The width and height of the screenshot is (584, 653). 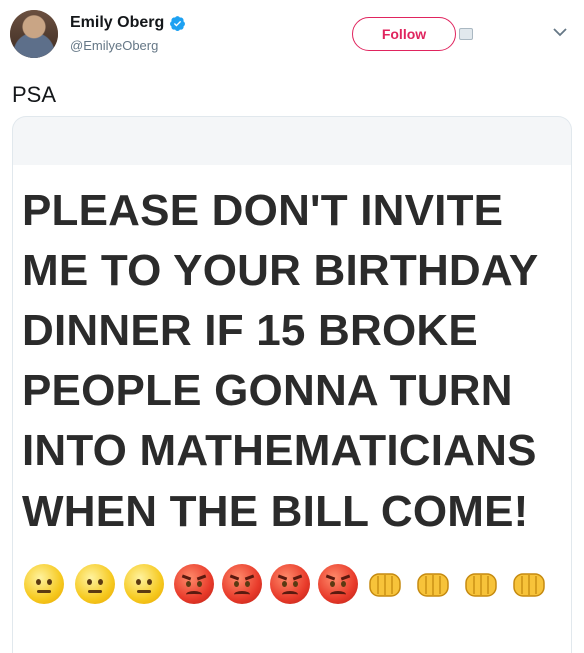 What do you see at coordinates (275, 511) in the screenshot?
I see `meme-line: WHEN THE BILL COME!` at bounding box center [275, 511].